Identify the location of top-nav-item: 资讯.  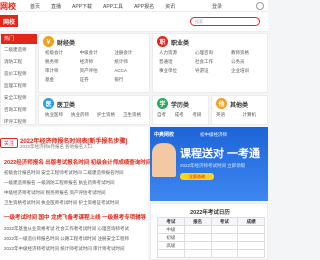
(170, 6).